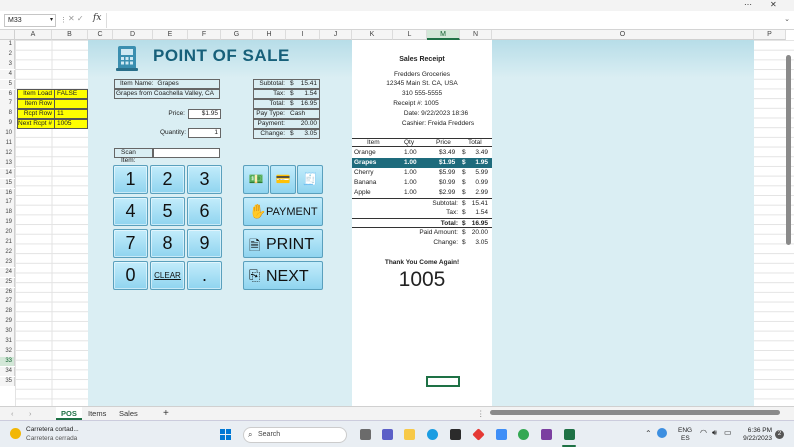  What do you see at coordinates (685, 430) in the screenshot?
I see `language-indicator: ENG` at bounding box center [685, 430].